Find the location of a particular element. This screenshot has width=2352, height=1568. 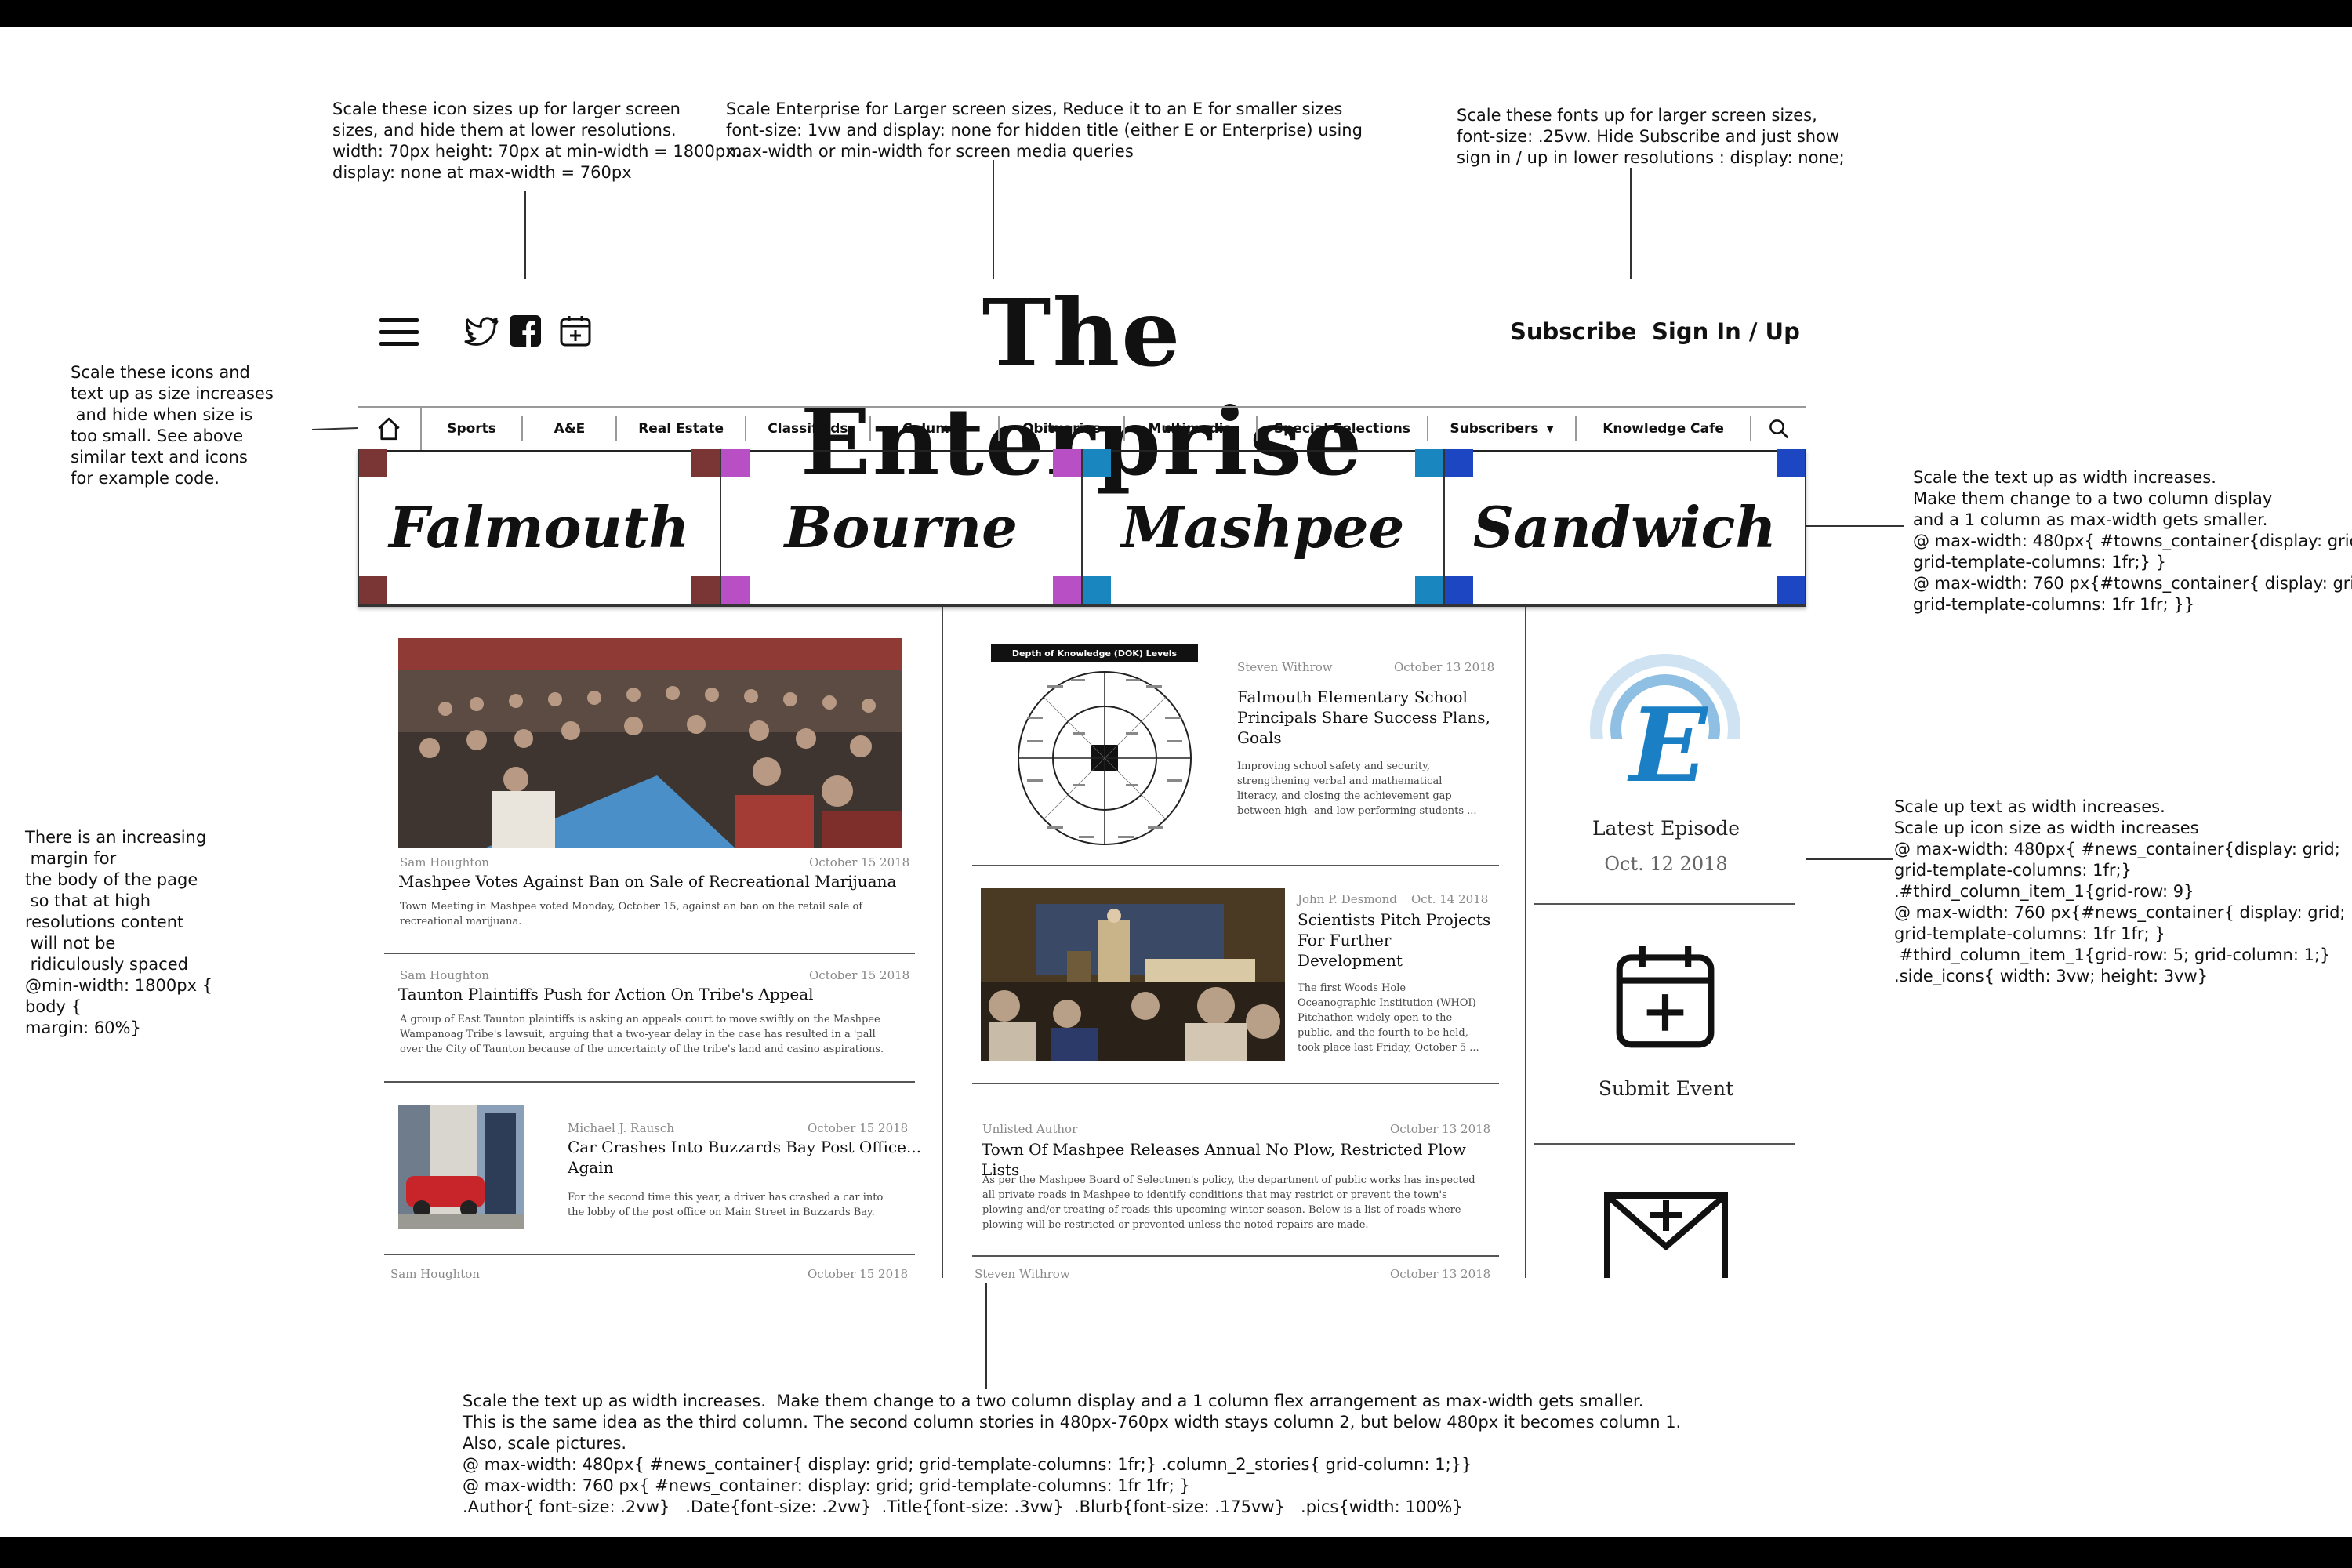

dok-wheel is located at coordinates (1105, 758).